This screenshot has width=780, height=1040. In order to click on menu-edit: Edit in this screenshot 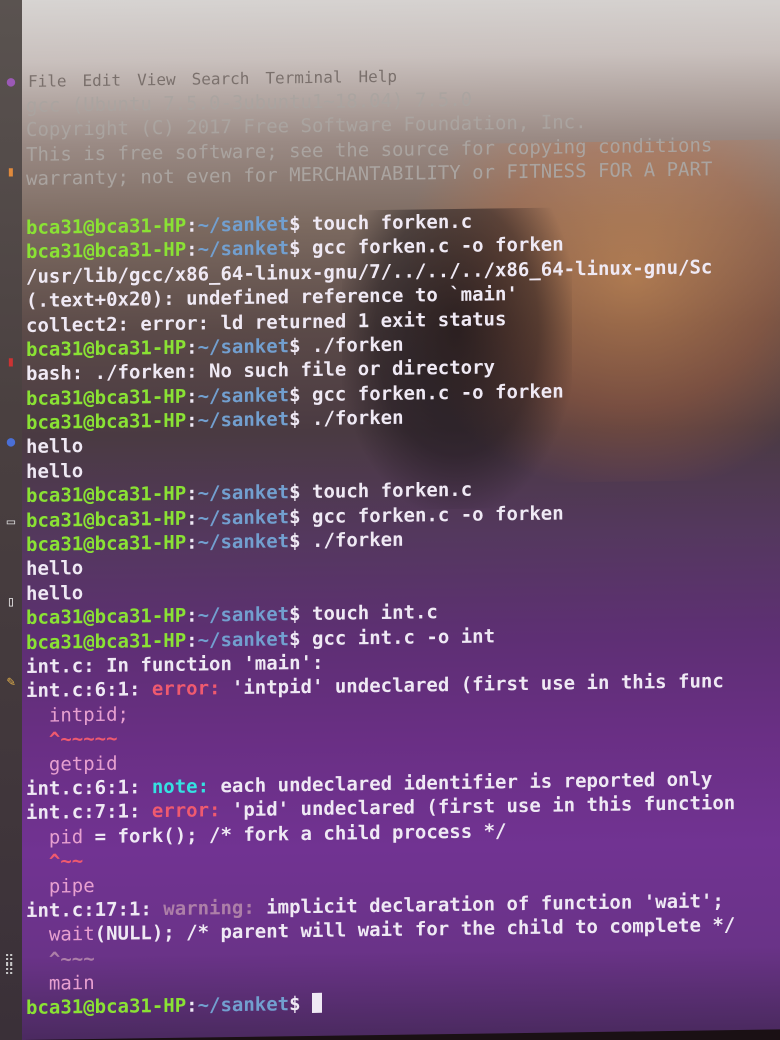, I will do `click(102, 81)`.